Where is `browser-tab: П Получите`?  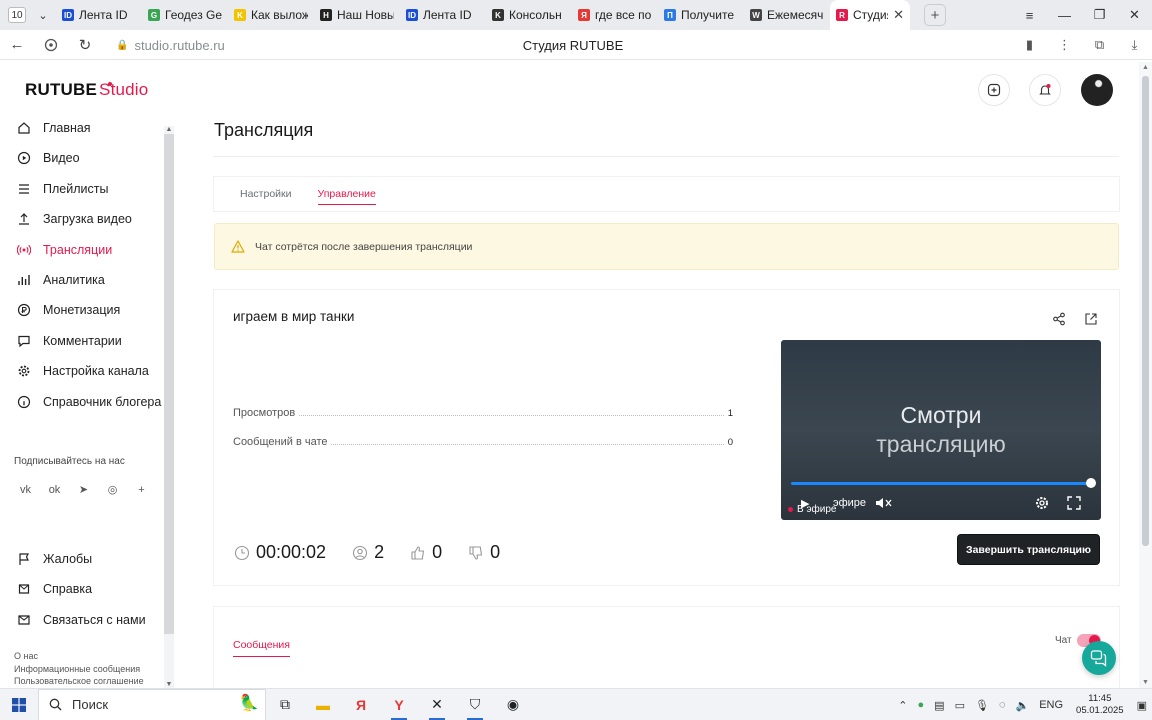
browser-tab: П Получите is located at coordinates (701, 15).